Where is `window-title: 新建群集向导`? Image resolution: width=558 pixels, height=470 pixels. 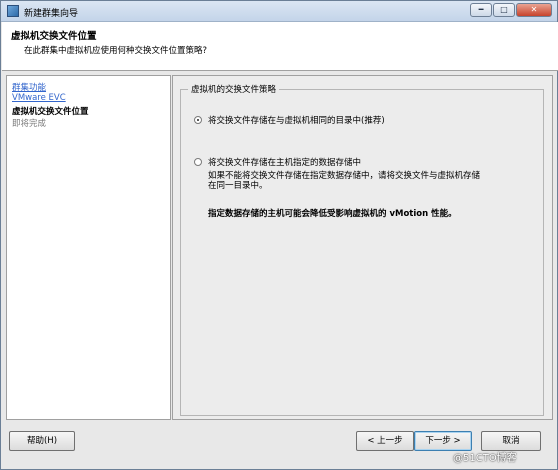 window-title: 新建群集向导 is located at coordinates (51, 14).